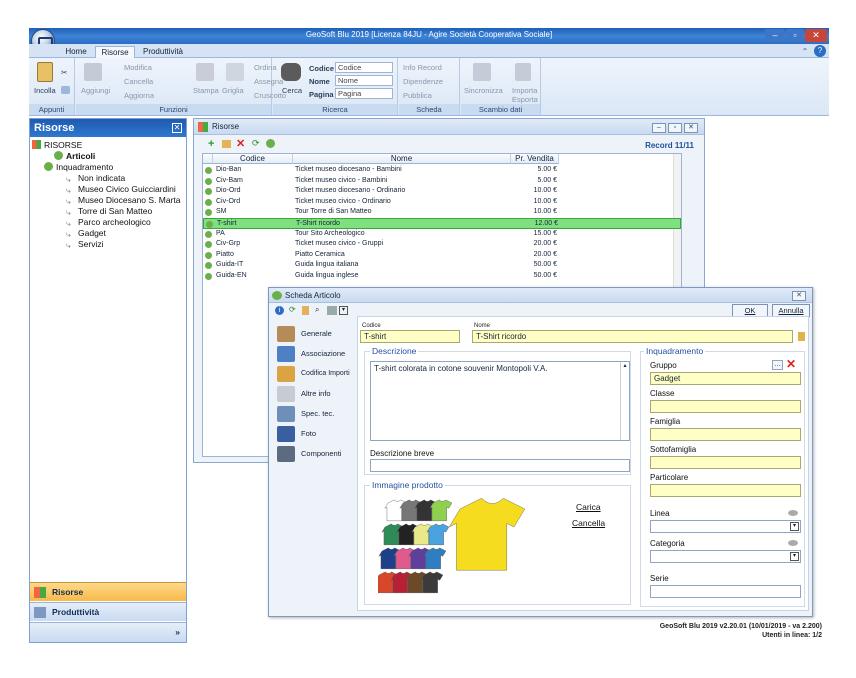 The width and height of the screenshot is (856, 678). Describe the element at coordinates (364, 80) in the screenshot. I see `search-nome-input: Nome` at that location.